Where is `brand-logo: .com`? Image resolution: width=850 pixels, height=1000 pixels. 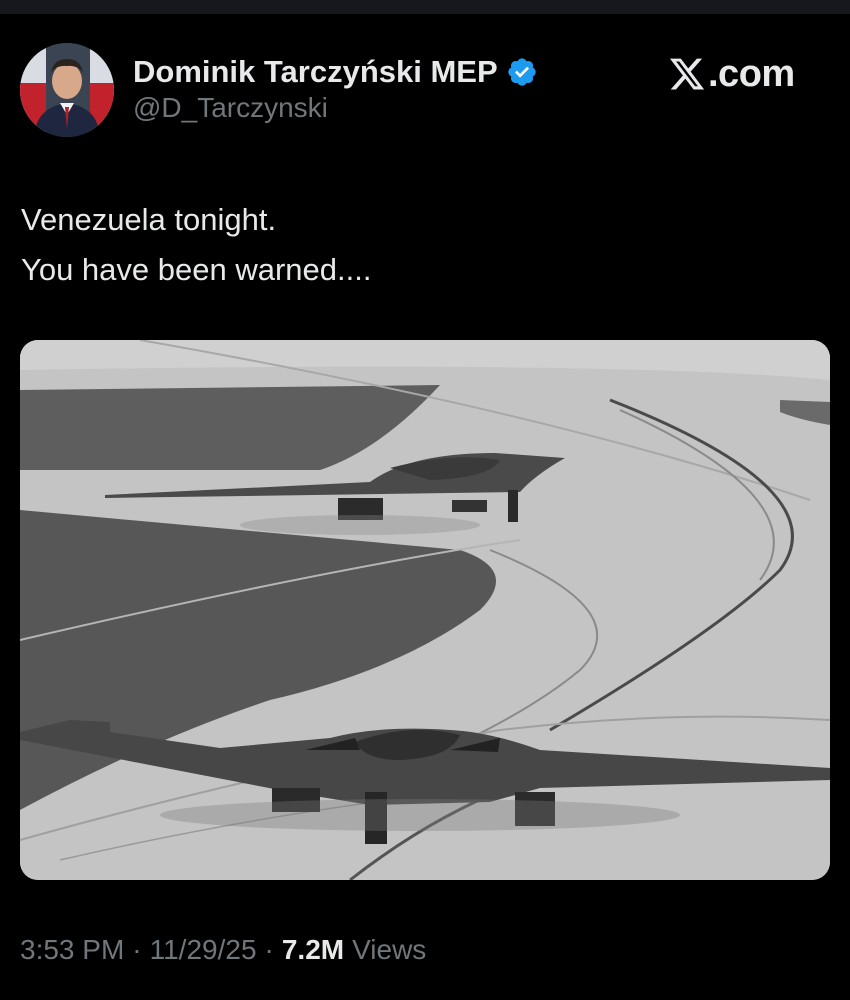 brand-logo: .com is located at coordinates (731, 74).